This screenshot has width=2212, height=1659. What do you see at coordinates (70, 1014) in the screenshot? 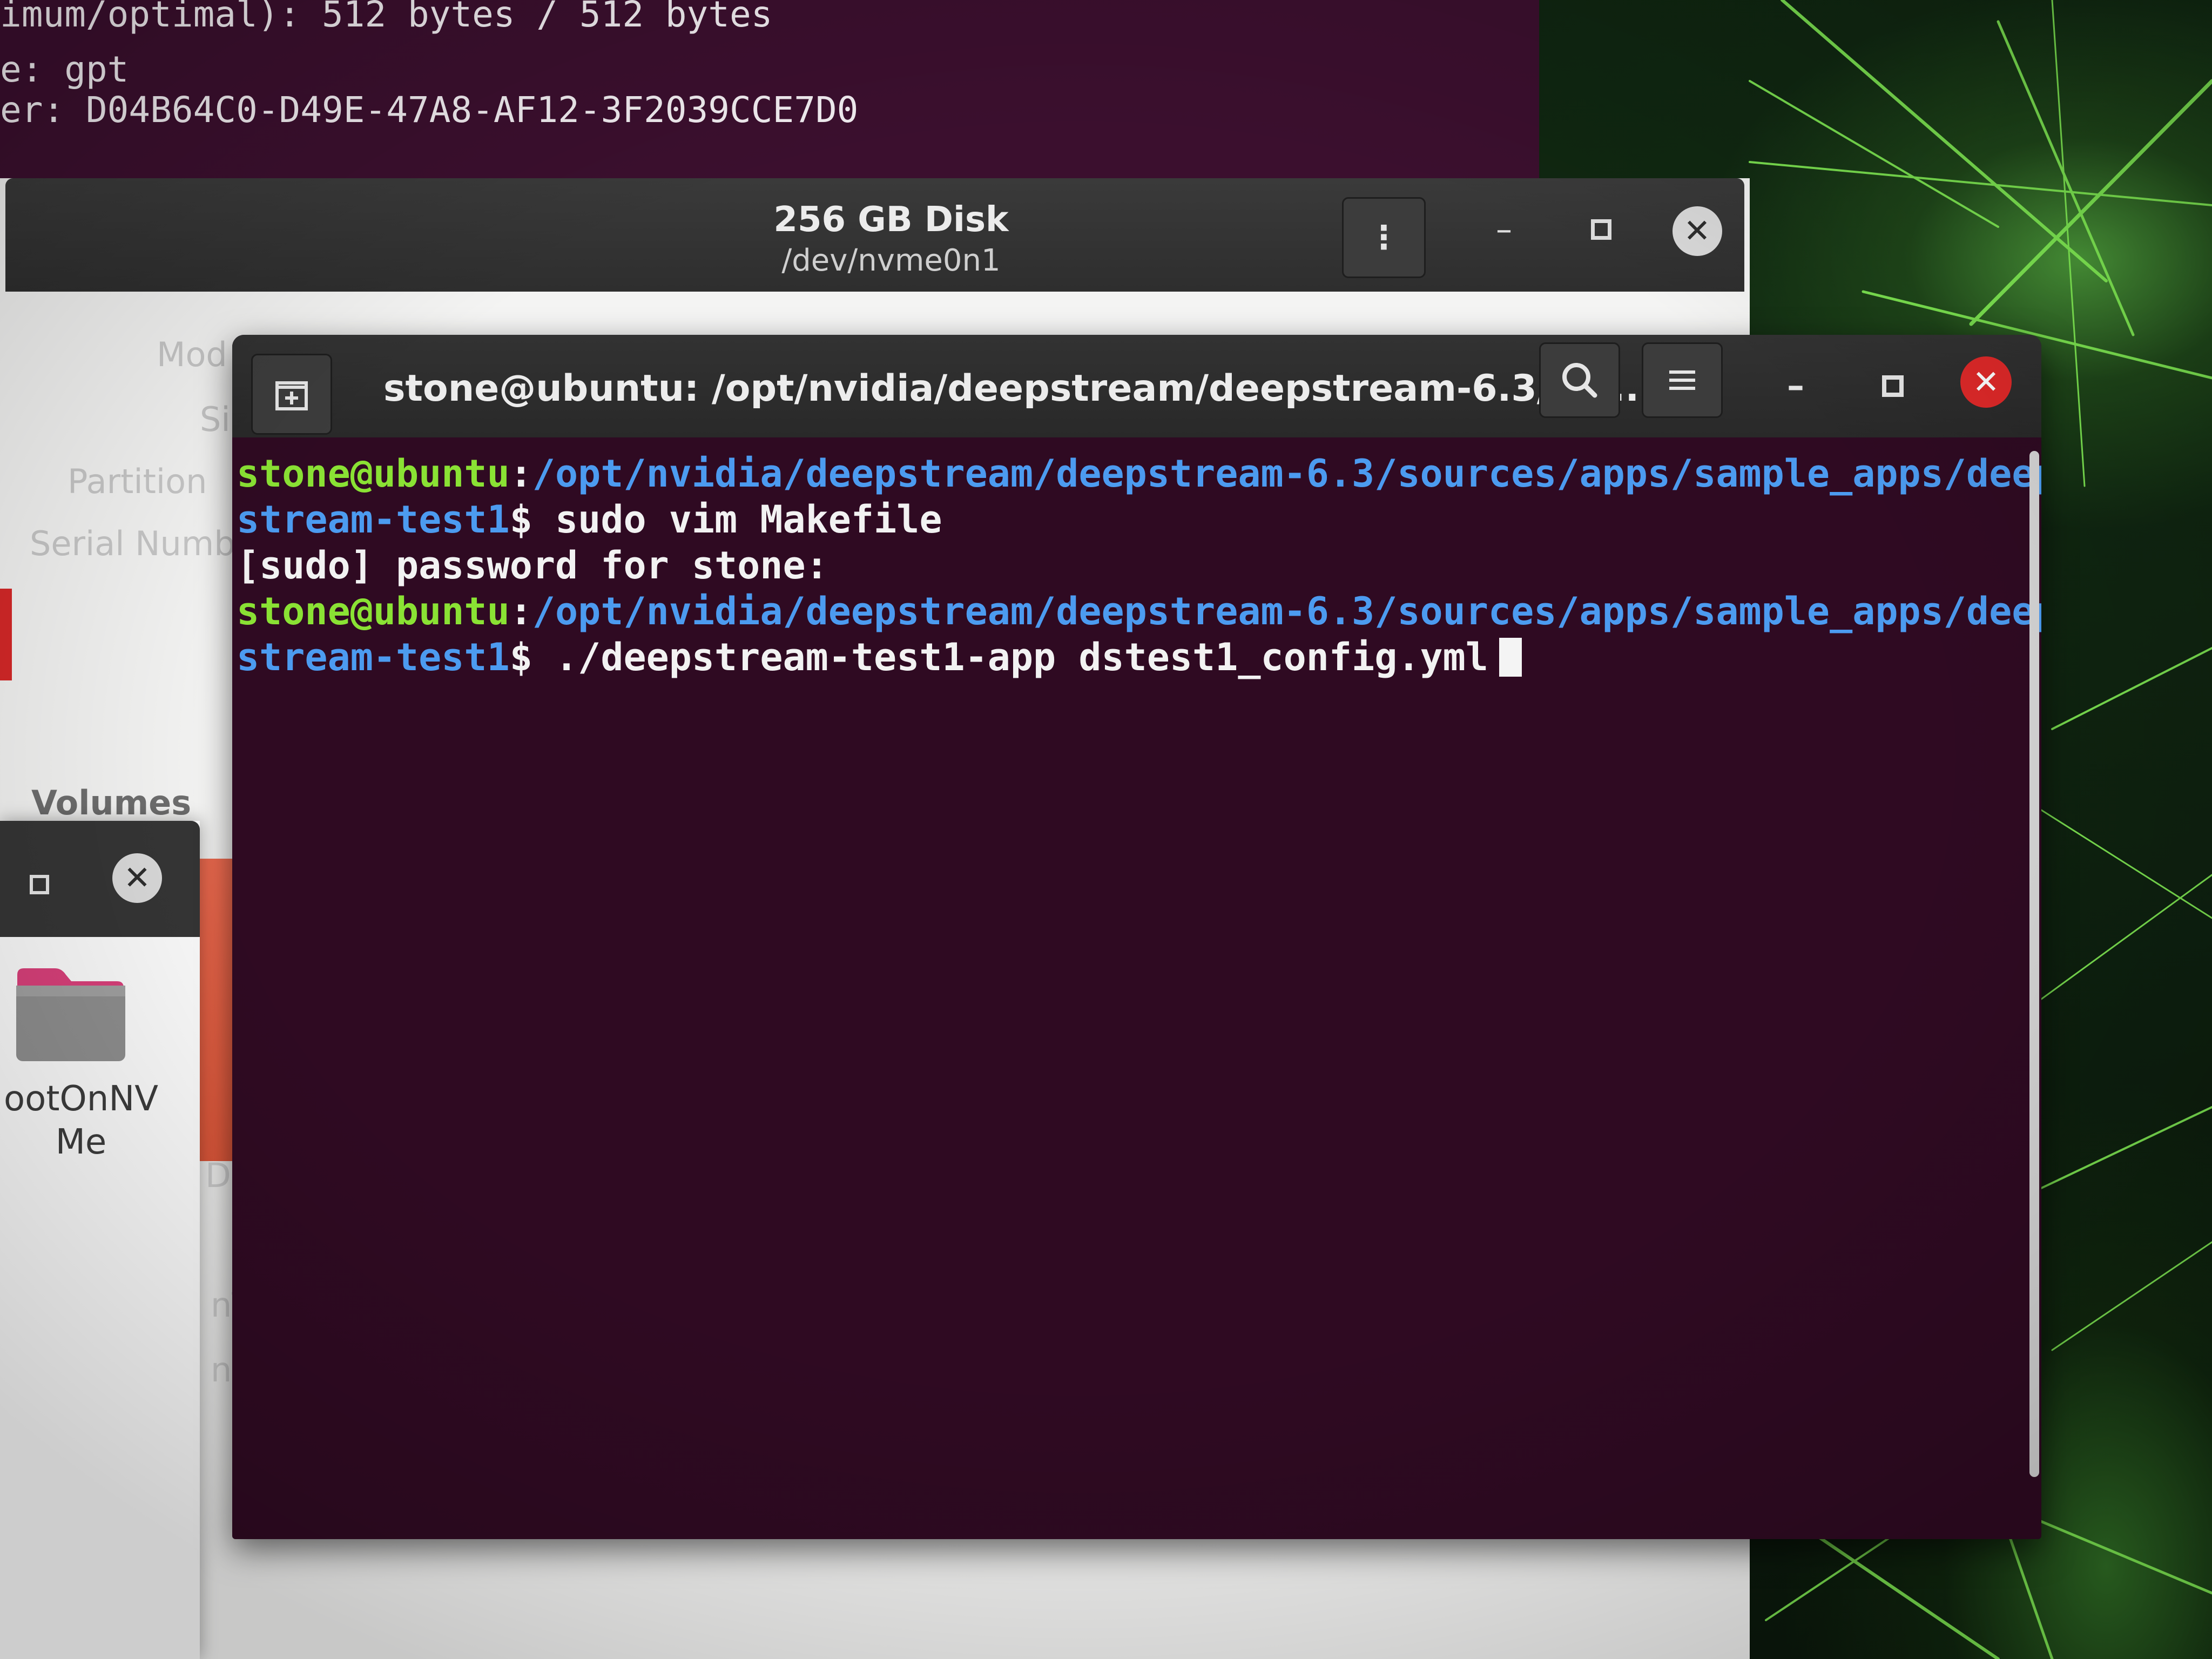
I see `folder-icon` at bounding box center [70, 1014].